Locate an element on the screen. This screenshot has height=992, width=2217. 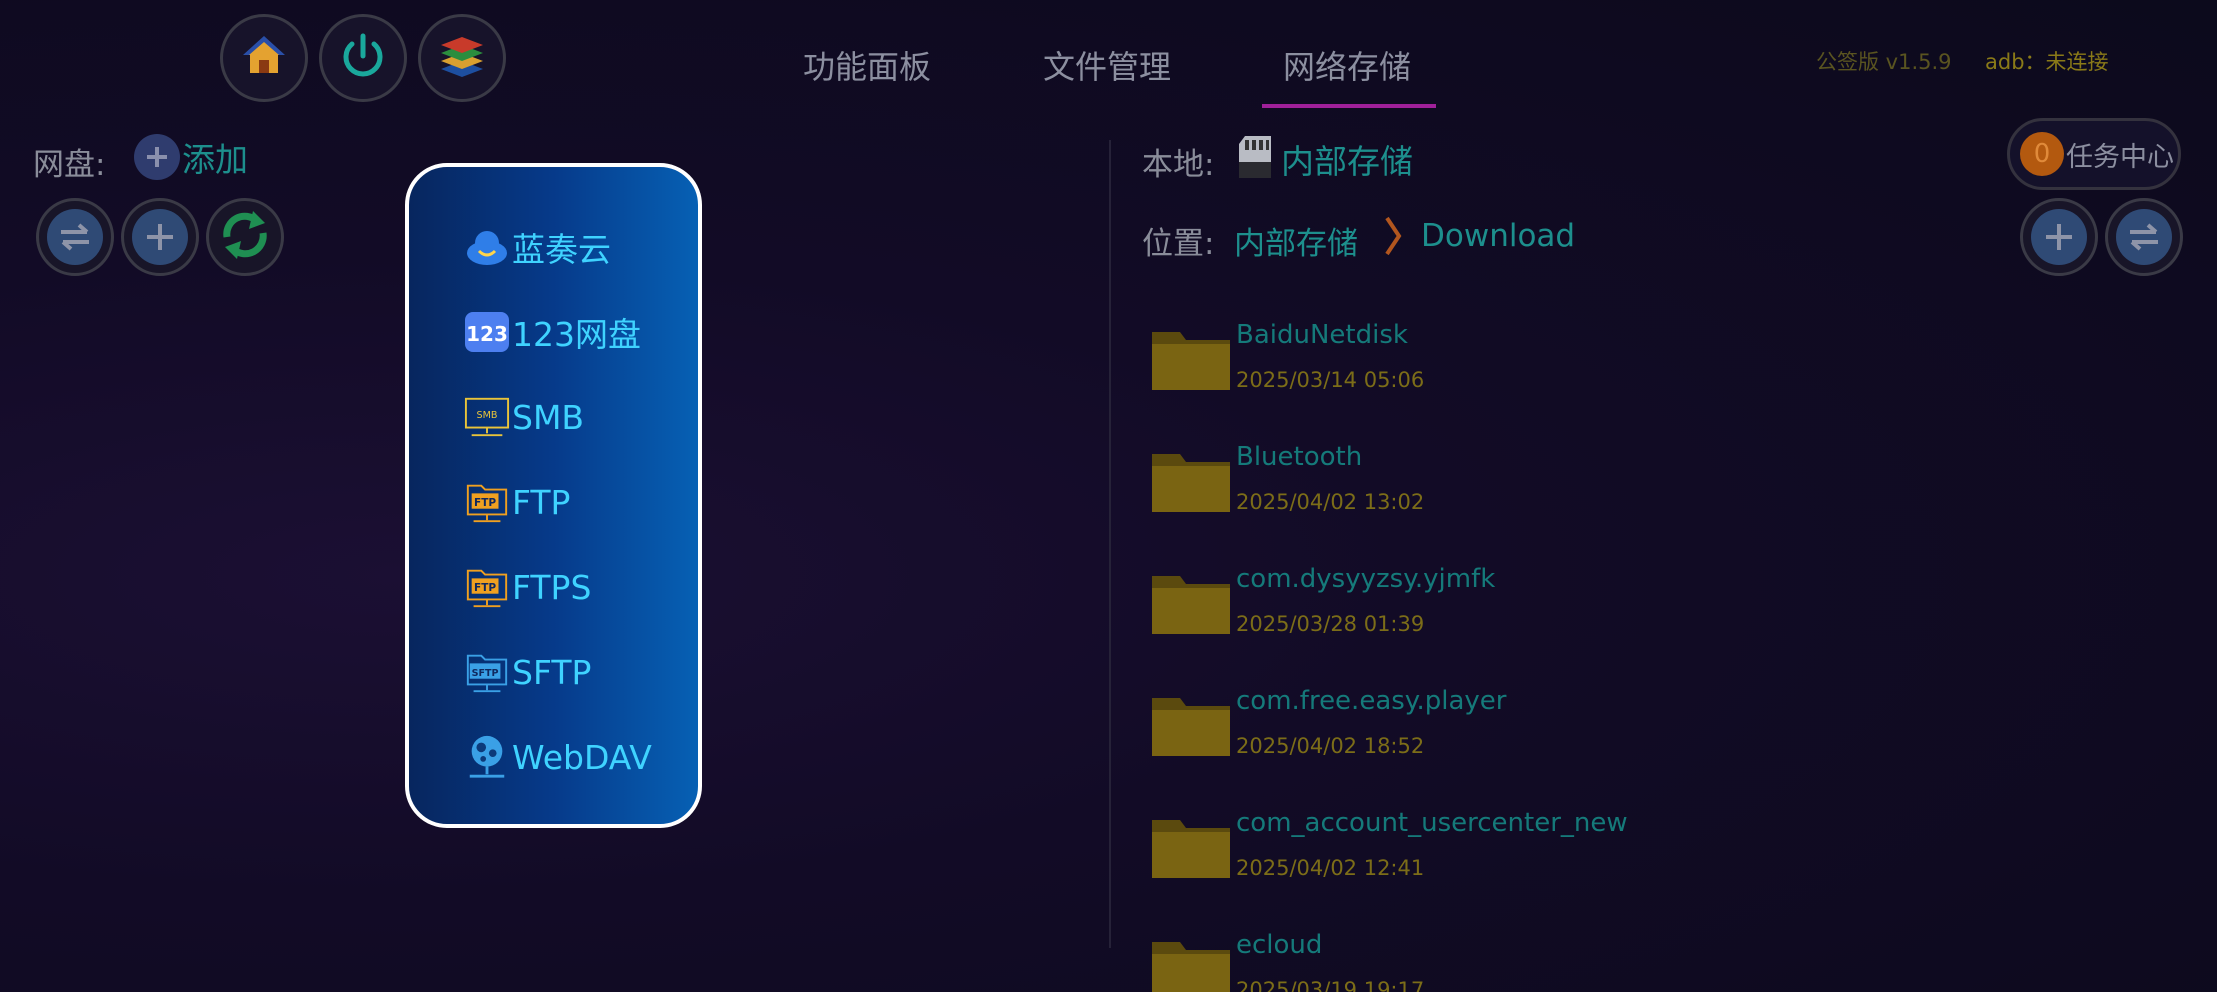
menu-item-label: 蓝奏云 is located at coordinates (561, 249).